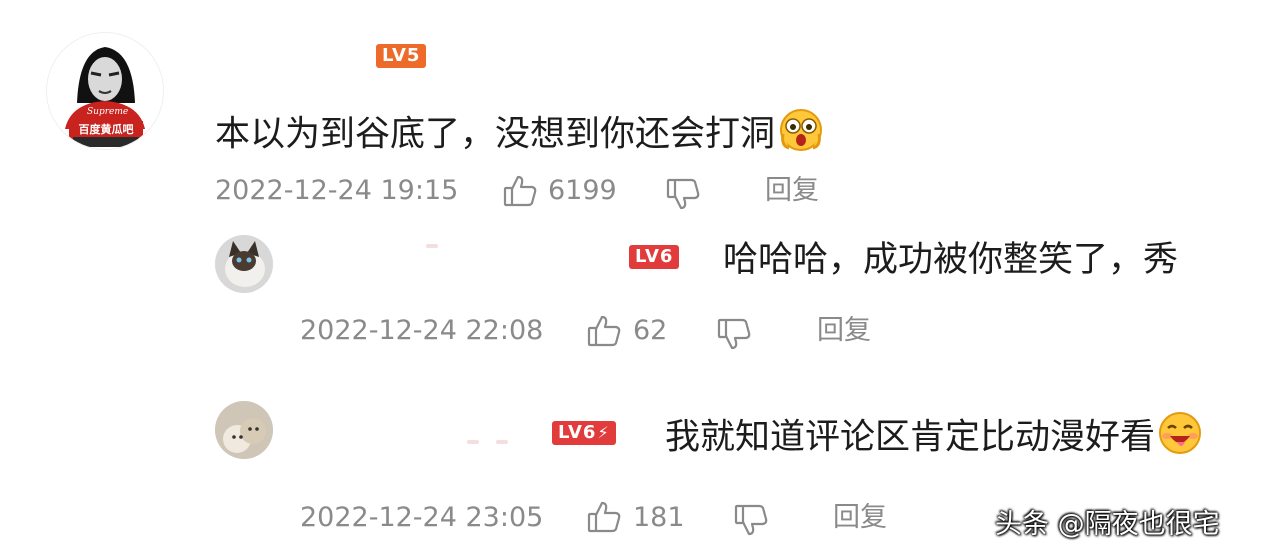  I want to click on like-count: 181, so click(659, 517).